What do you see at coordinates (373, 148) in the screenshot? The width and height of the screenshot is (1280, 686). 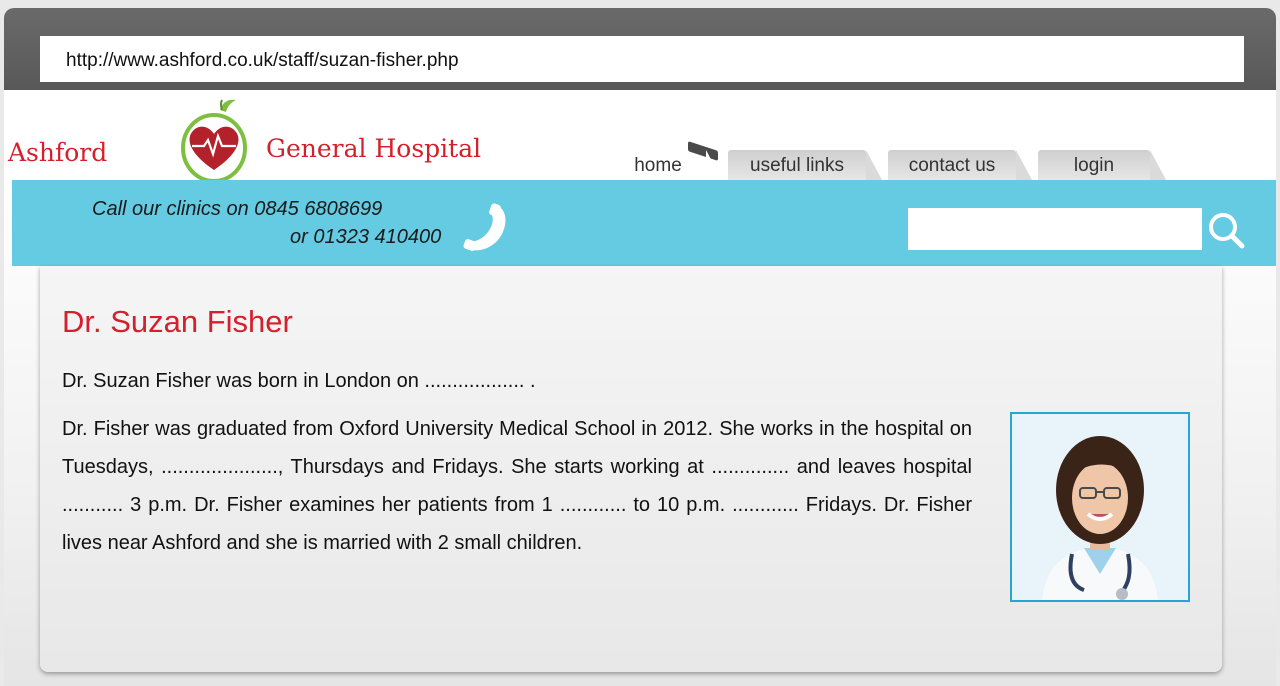 I see `logo-text-general-hospital: General Hospital` at bounding box center [373, 148].